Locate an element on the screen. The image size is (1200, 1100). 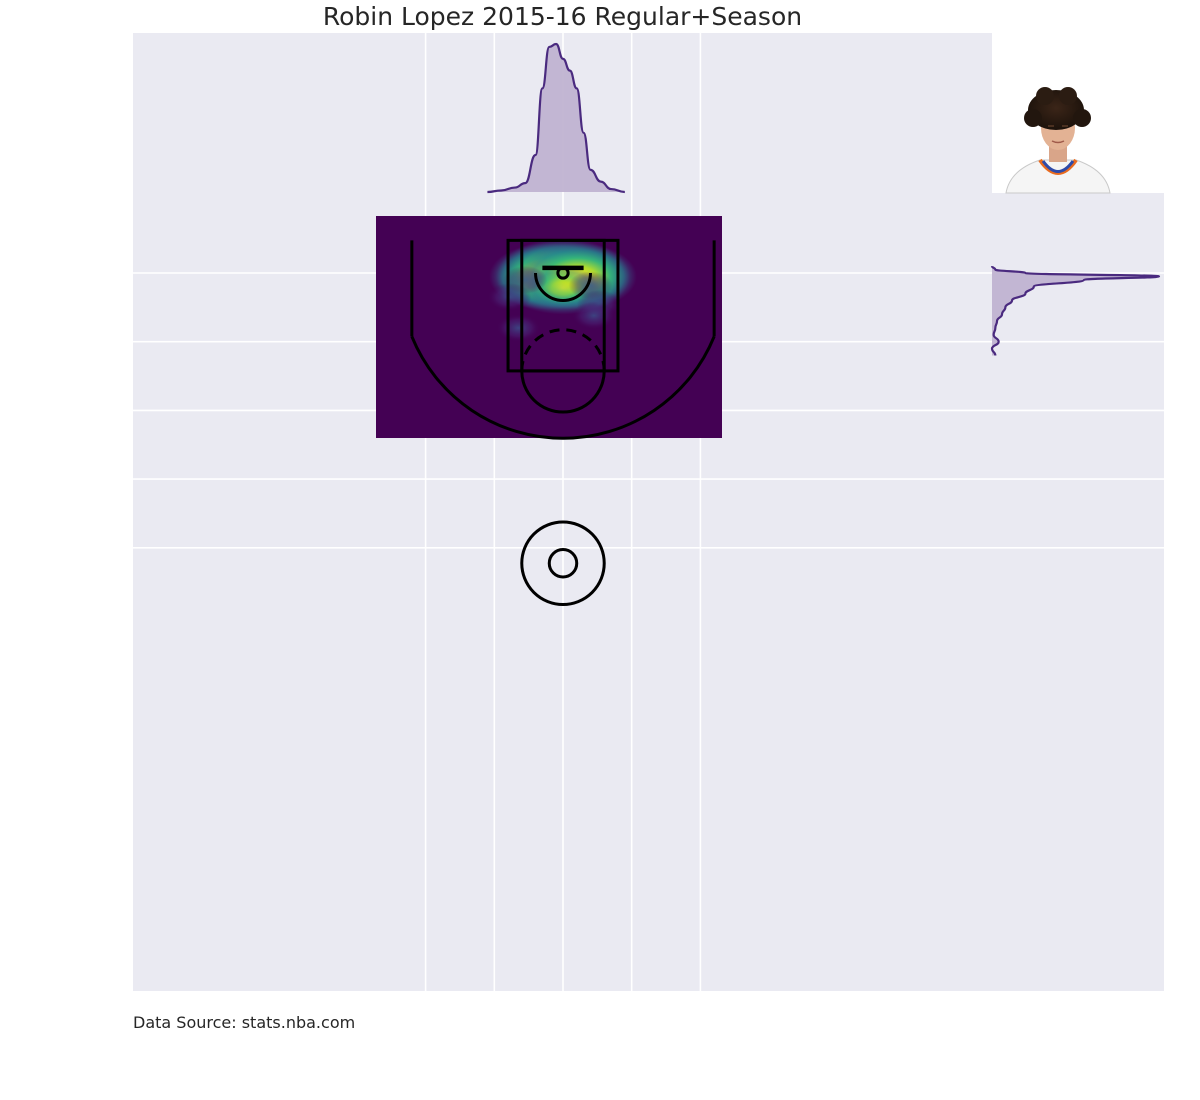
kde-heatmap is located at coordinates (549, 327).